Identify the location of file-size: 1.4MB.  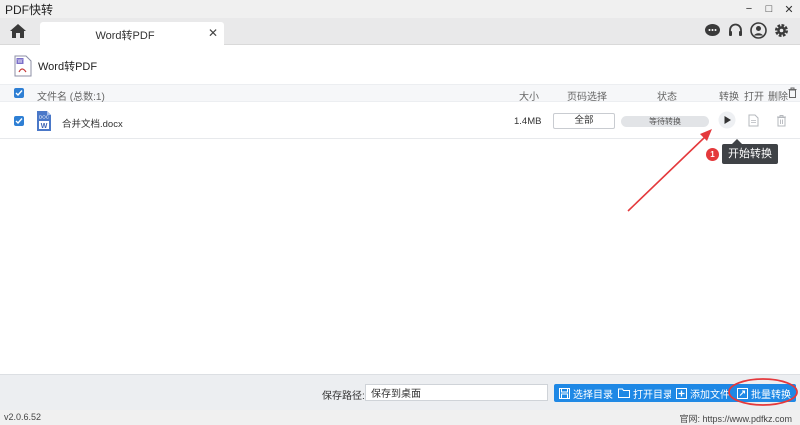
(528, 121).